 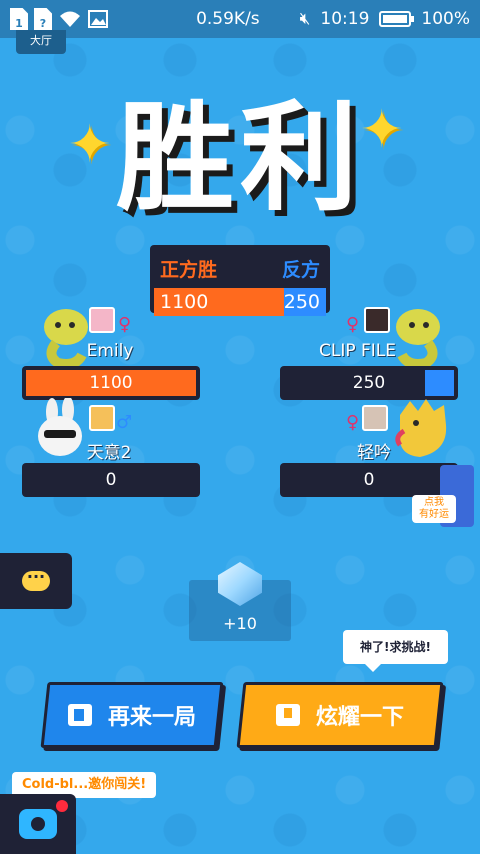 What do you see at coordinates (434, 502) in the screenshot?
I see `lucky-badge-line1: 点我` at bounding box center [434, 502].